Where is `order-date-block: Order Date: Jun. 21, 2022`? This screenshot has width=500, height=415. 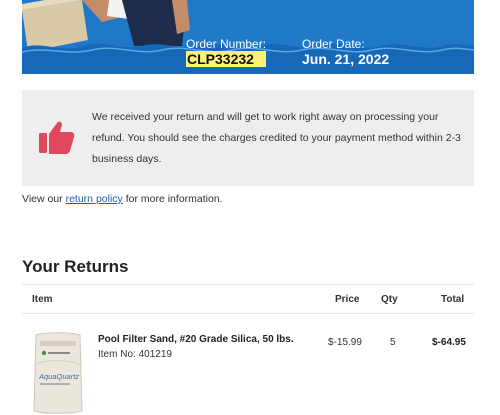
order-date-block: Order Date: Jun. 21, 2022 is located at coordinates (345, 52).